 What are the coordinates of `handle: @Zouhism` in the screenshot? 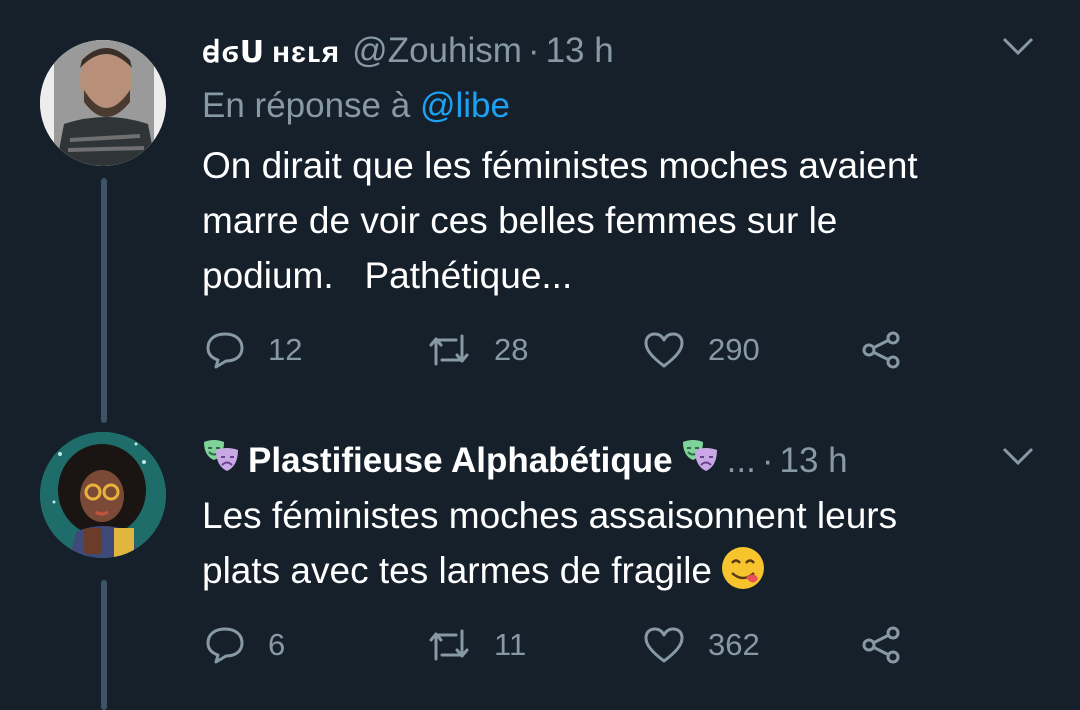 It's located at (437, 51).